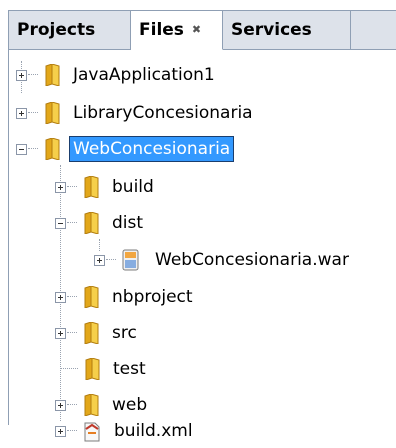 The image size is (396, 448). I want to click on tree-node-build-xml: build.xml, so click(125, 431).